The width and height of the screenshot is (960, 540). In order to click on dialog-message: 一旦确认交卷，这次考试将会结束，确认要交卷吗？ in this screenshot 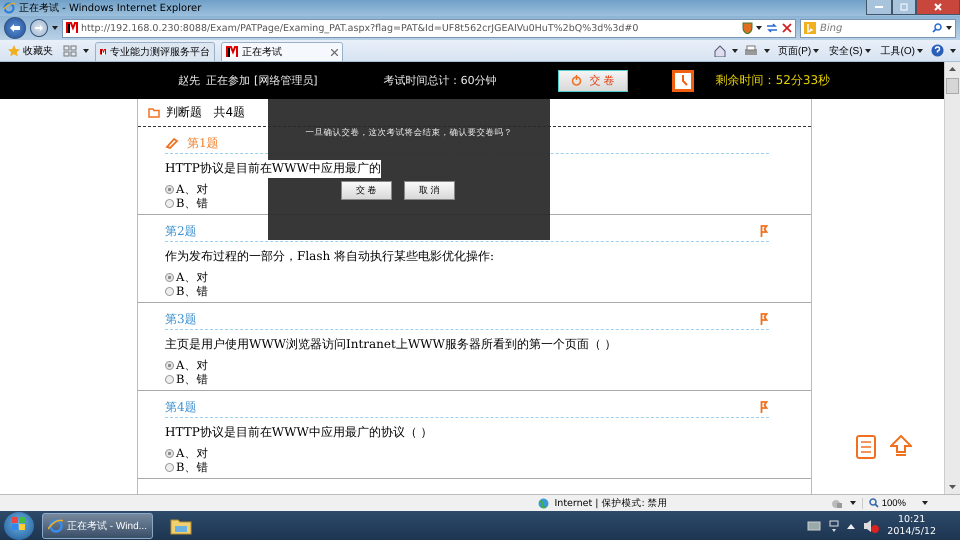, I will do `click(409, 133)`.